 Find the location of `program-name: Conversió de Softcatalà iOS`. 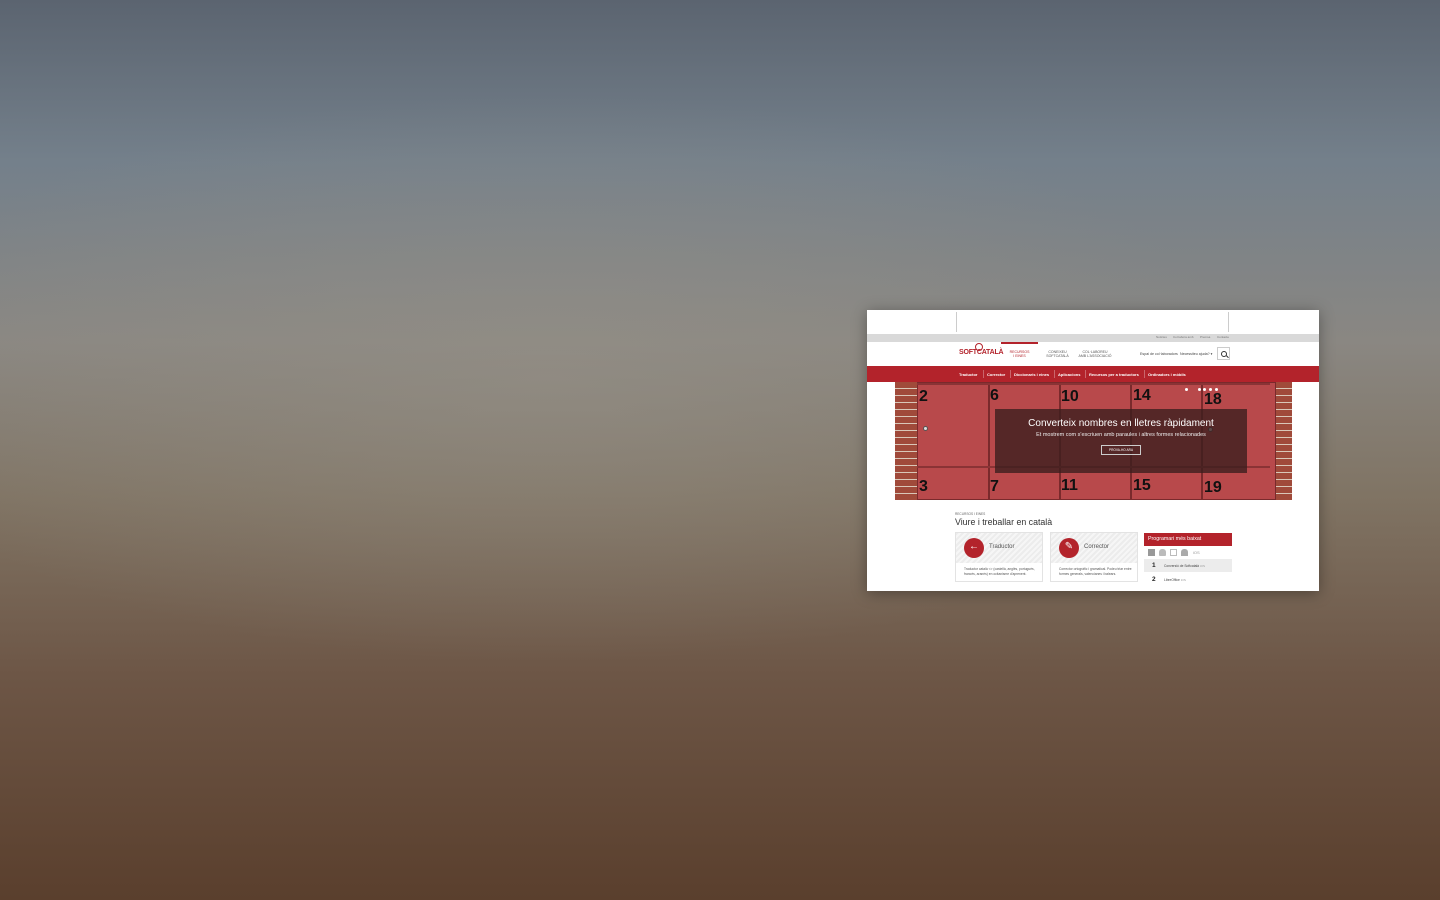

program-name: Conversió de Softcatalà iOS is located at coordinates (1184, 566).